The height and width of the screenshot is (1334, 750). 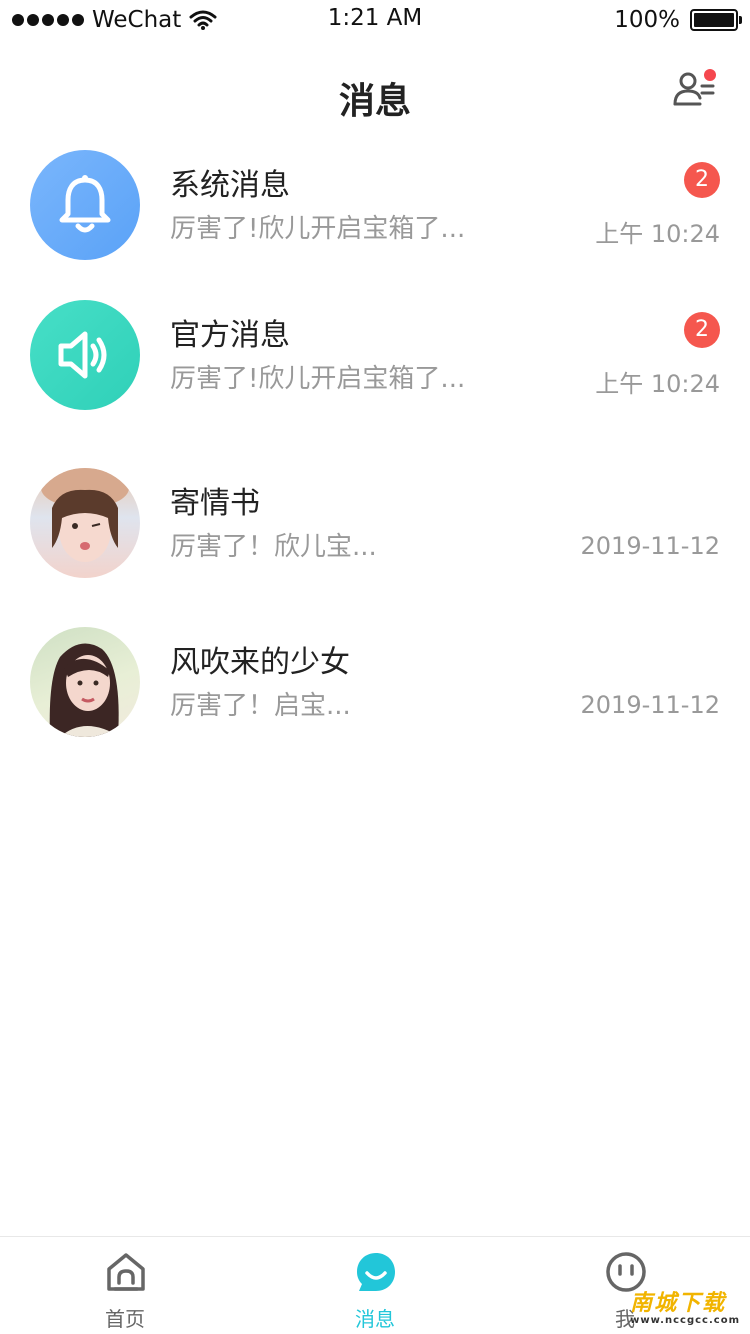 I want to click on message-icon, so click(x=376, y=1272).